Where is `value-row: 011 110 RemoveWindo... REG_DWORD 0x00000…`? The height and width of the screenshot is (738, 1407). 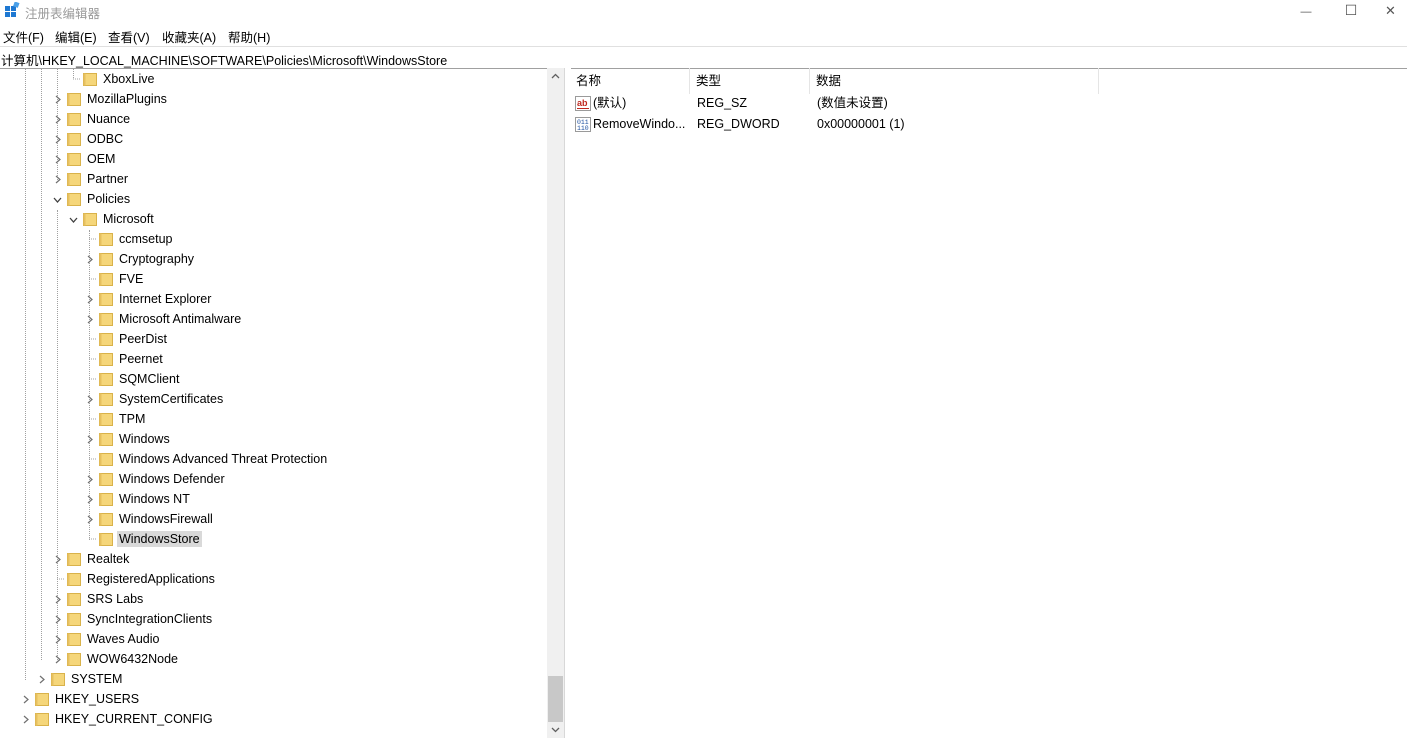 value-row: 011 110 RemoveWindo... REG_DWORD 0x00000… is located at coordinates (870, 124).